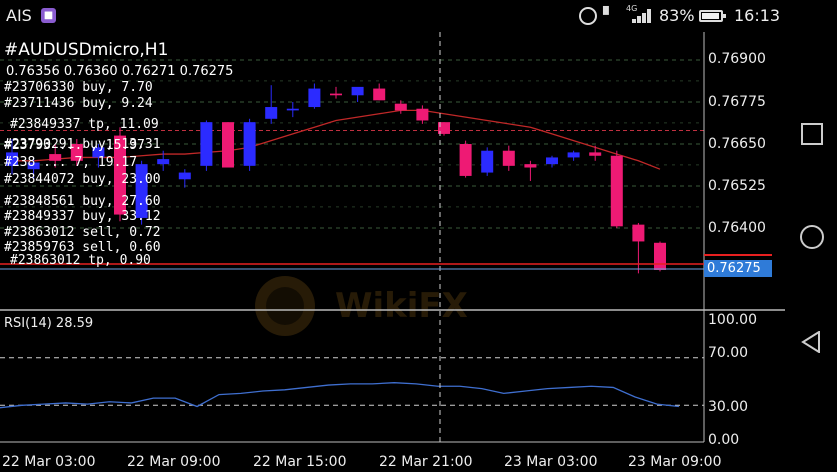 The image size is (837, 472). Describe the element at coordinates (300, 462) in the screenshot. I see `time-label: 22 Mar 15:00` at that location.